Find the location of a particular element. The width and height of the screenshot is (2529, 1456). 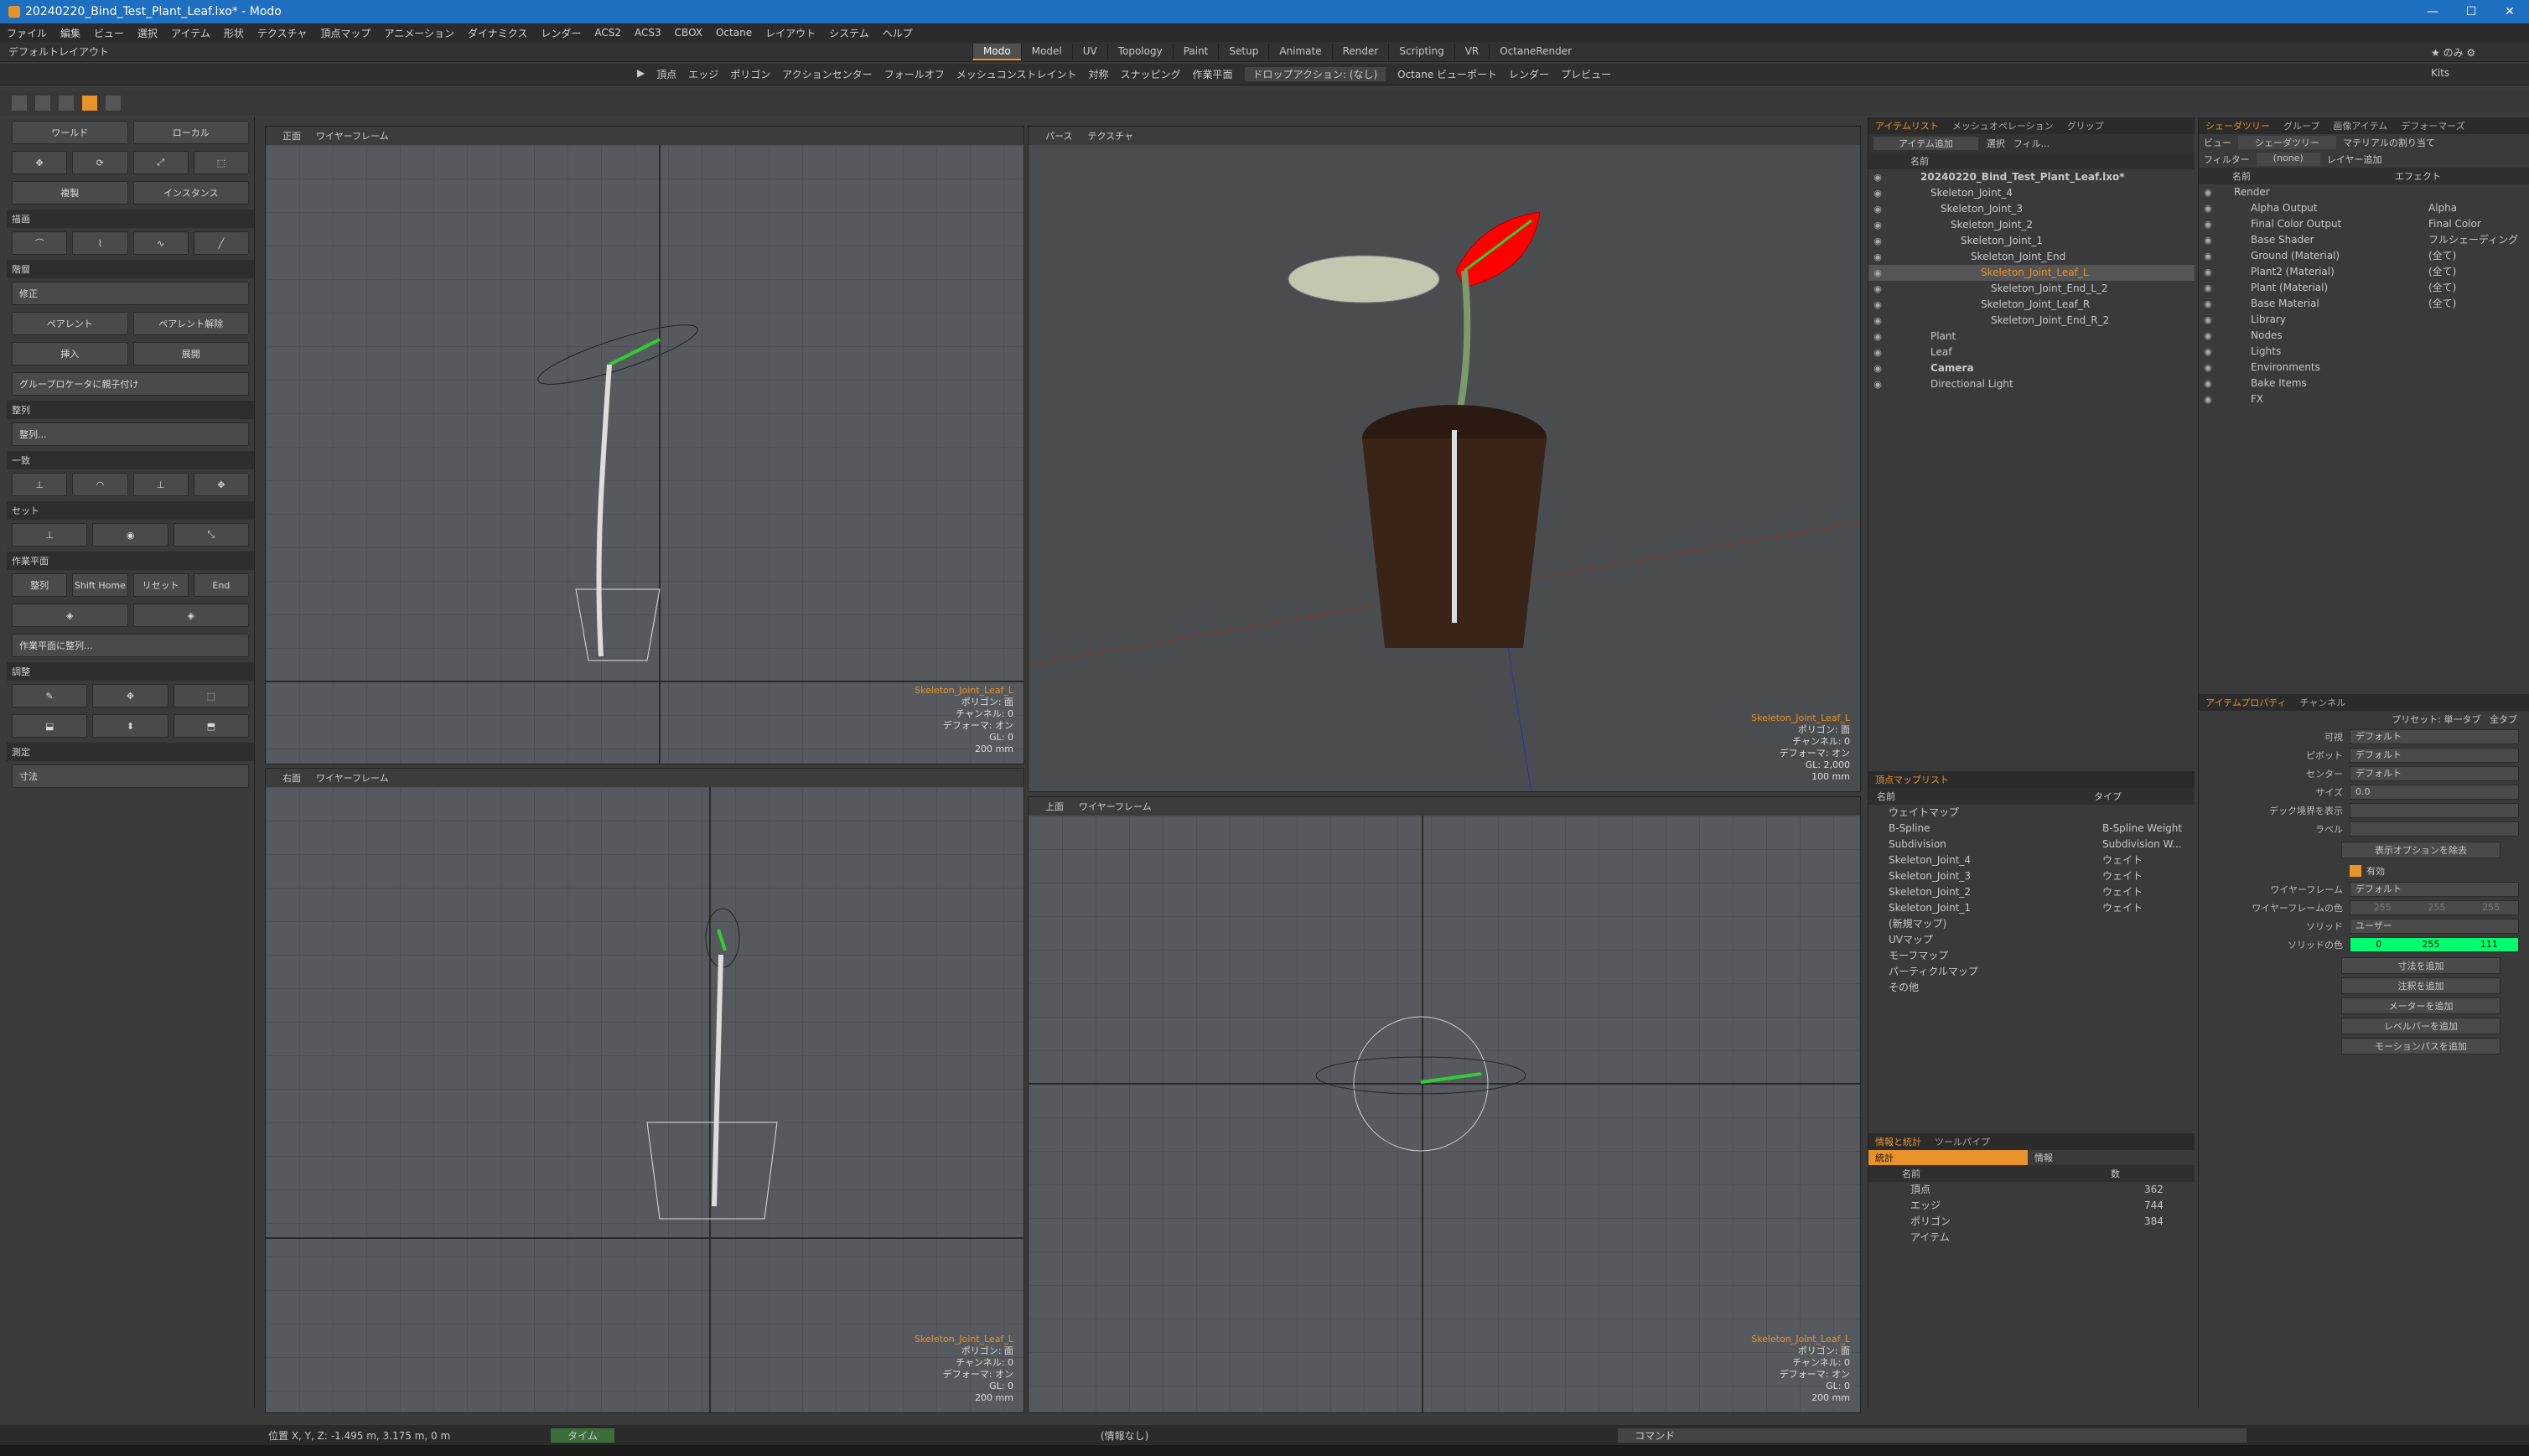

mode-tab: Topology is located at coordinates (1139, 52).